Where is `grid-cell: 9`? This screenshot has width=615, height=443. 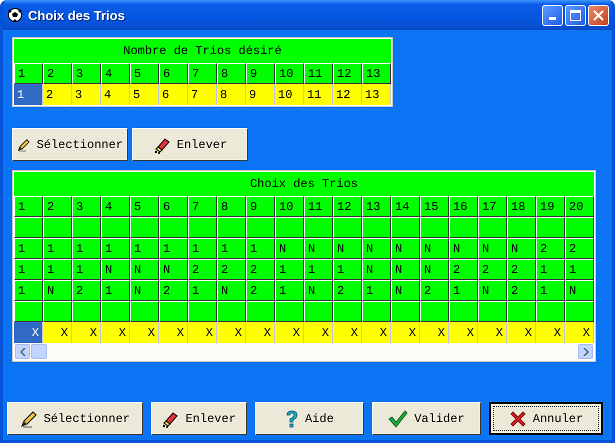
grid-cell: 9 is located at coordinates (260, 94).